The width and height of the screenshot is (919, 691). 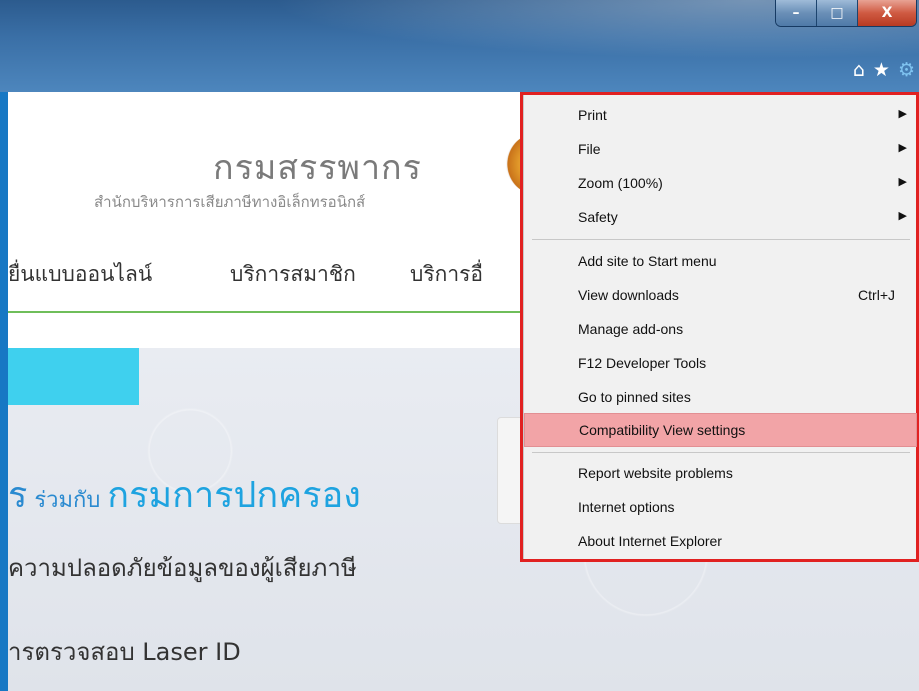 What do you see at coordinates (655, 473) in the screenshot?
I see `menu-item-label: Report website problems` at bounding box center [655, 473].